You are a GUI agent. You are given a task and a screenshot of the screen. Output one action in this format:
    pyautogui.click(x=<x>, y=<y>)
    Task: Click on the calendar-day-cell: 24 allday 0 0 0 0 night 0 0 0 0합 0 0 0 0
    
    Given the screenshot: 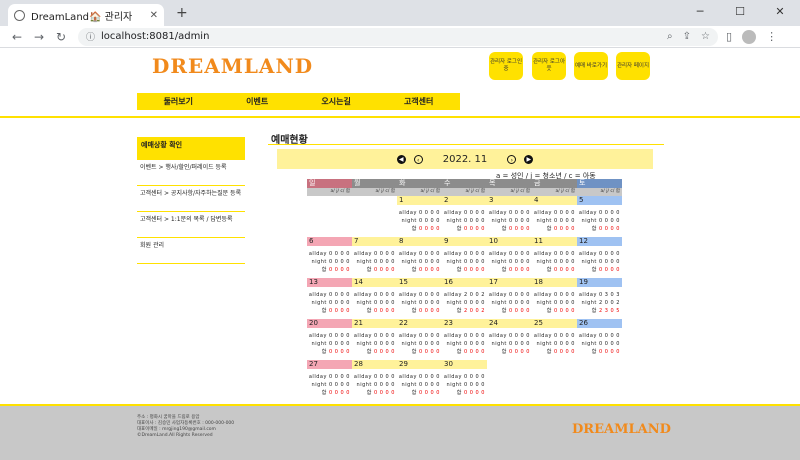 What is the action you would take?
    pyautogui.click(x=509, y=339)
    